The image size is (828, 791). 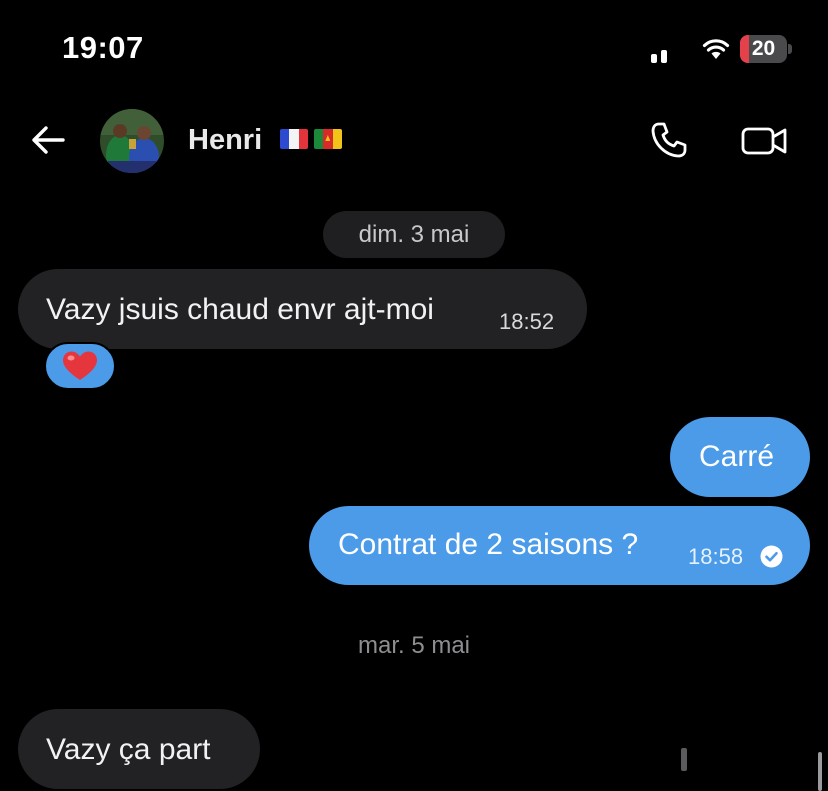 What do you see at coordinates (240, 309) in the screenshot?
I see `message-text: Vazy jsuis chaud envr ajt-moi` at bounding box center [240, 309].